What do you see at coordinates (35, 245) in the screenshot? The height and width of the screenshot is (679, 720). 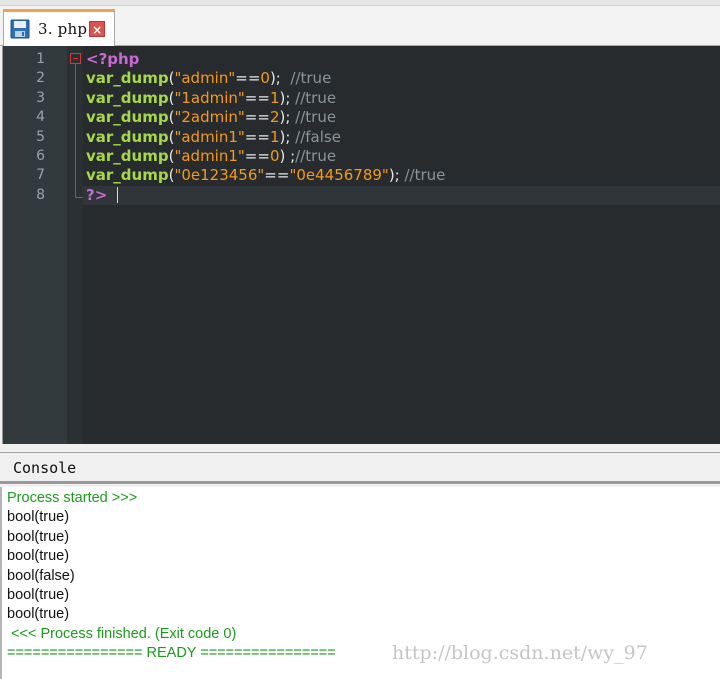 I see `line-number-gutter: 1 2 3 4 5 6 7 8` at bounding box center [35, 245].